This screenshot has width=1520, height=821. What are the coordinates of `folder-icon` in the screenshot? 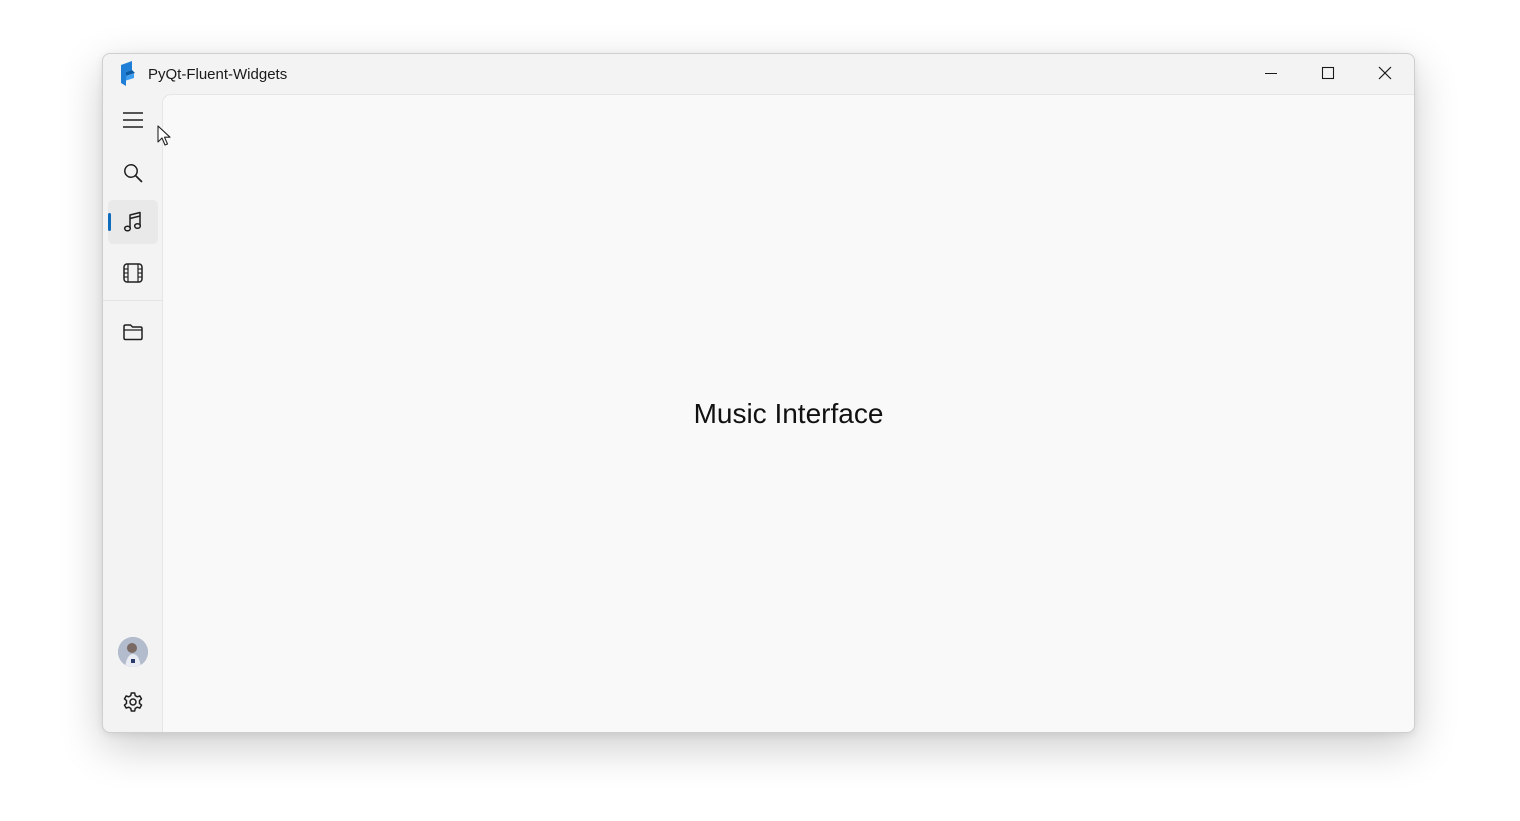 It's located at (133, 332).